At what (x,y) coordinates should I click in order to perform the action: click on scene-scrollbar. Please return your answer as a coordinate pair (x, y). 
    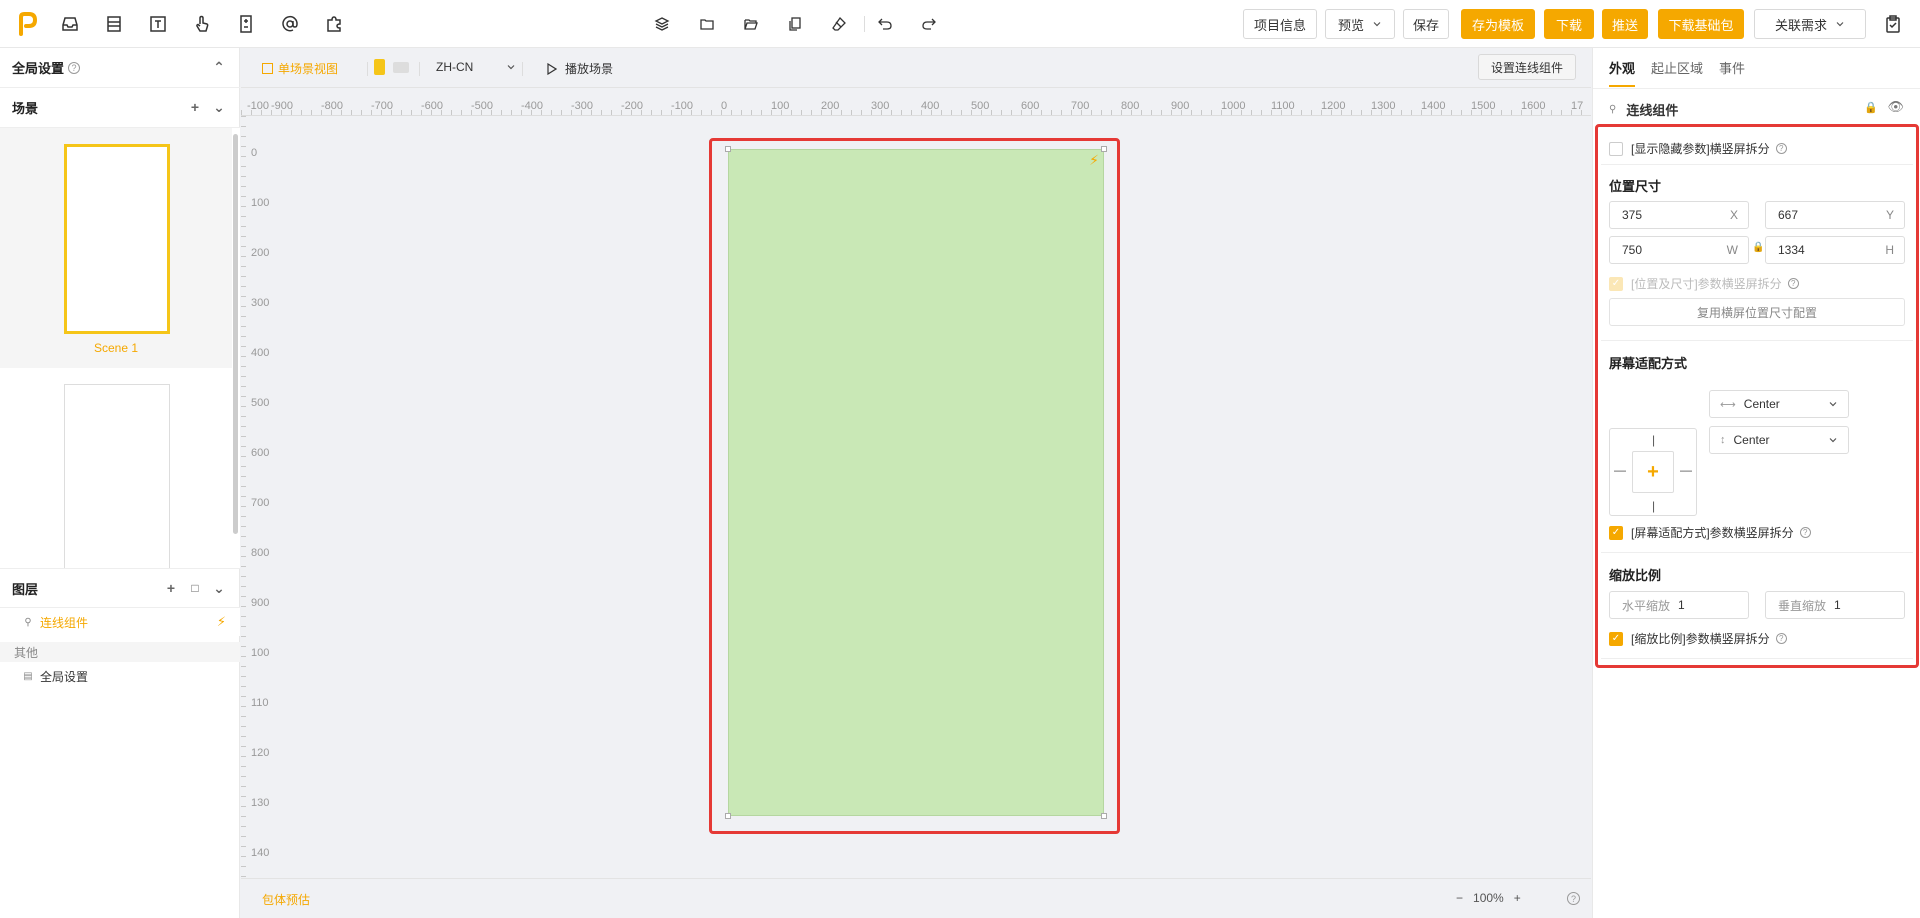
    Looking at the image, I should click on (235, 334).